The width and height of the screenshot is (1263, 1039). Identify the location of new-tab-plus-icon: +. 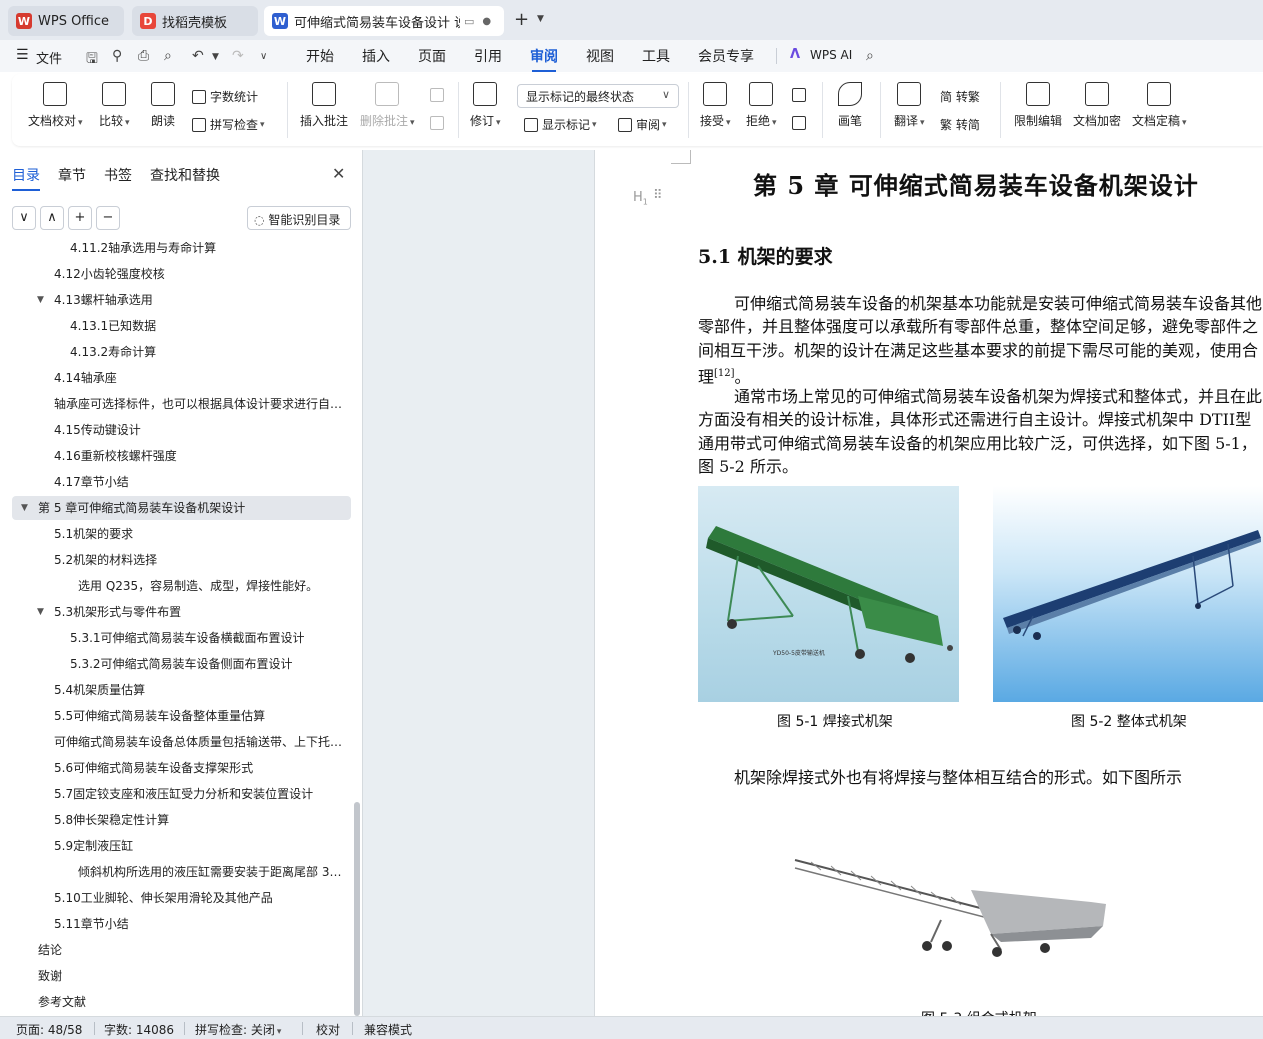
(521, 19).